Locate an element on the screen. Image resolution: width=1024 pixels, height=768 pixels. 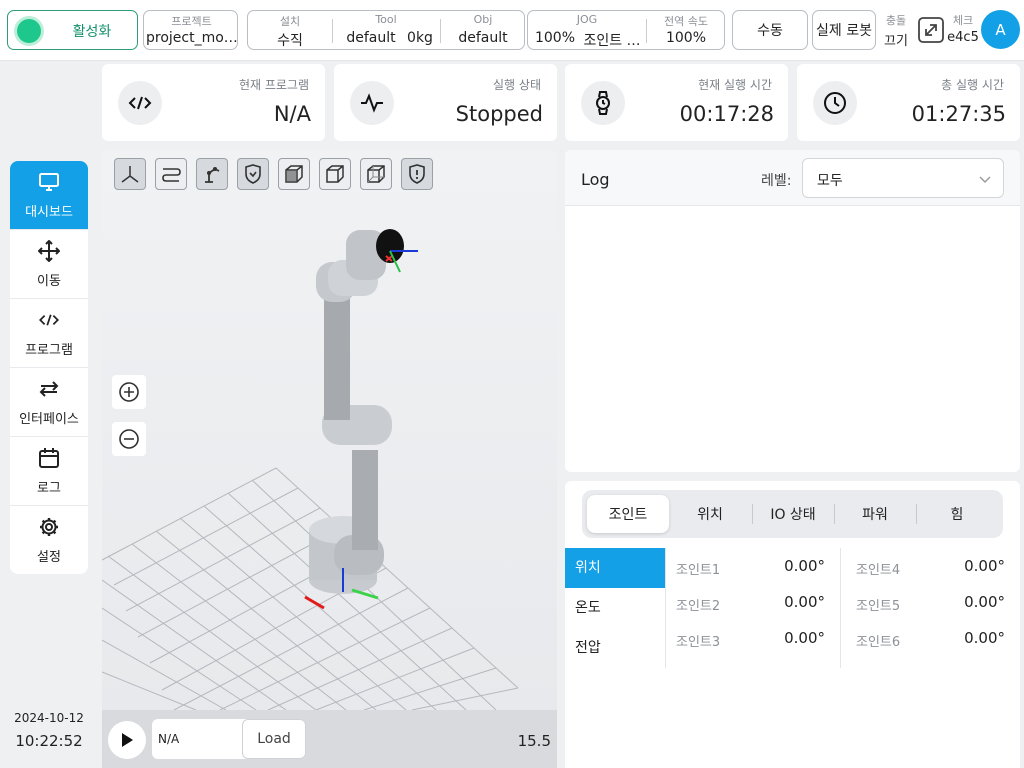
sidebar-item-dashboard: 대시보드 is located at coordinates (49, 195).